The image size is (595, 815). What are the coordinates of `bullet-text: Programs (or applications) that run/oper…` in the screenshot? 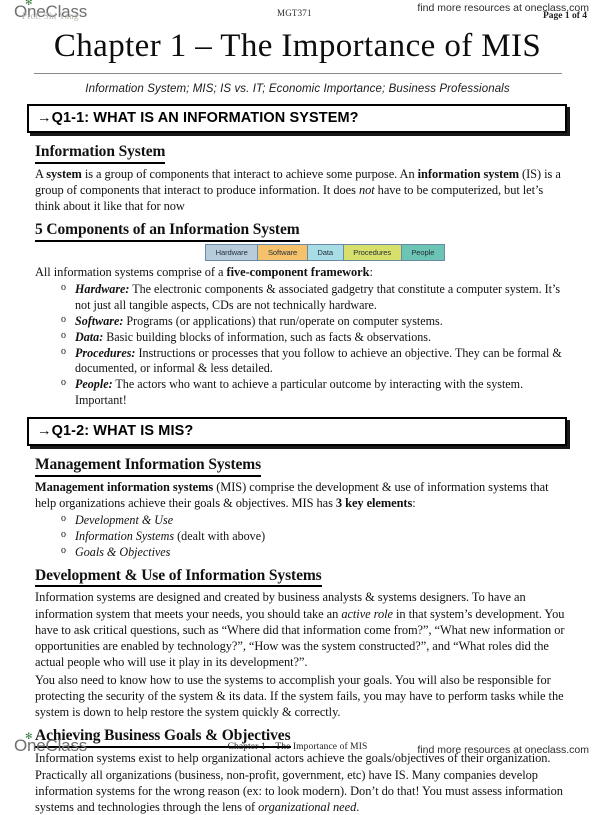 It's located at (283, 320).